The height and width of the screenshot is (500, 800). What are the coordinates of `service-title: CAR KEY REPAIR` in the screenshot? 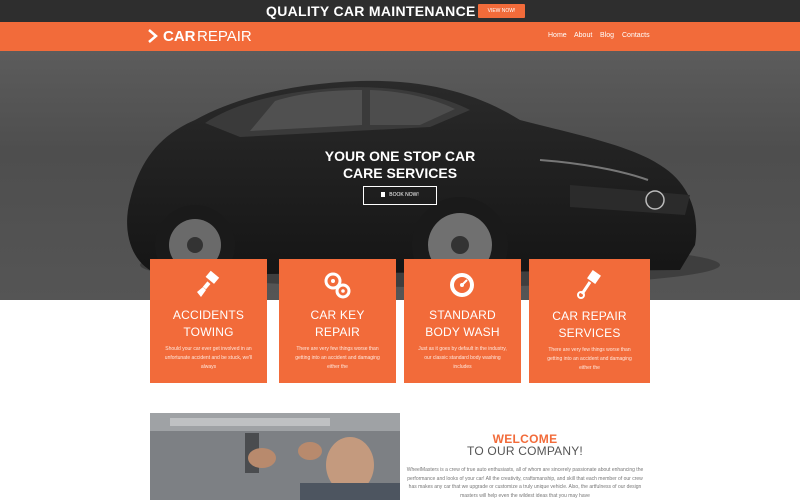 It's located at (337, 324).